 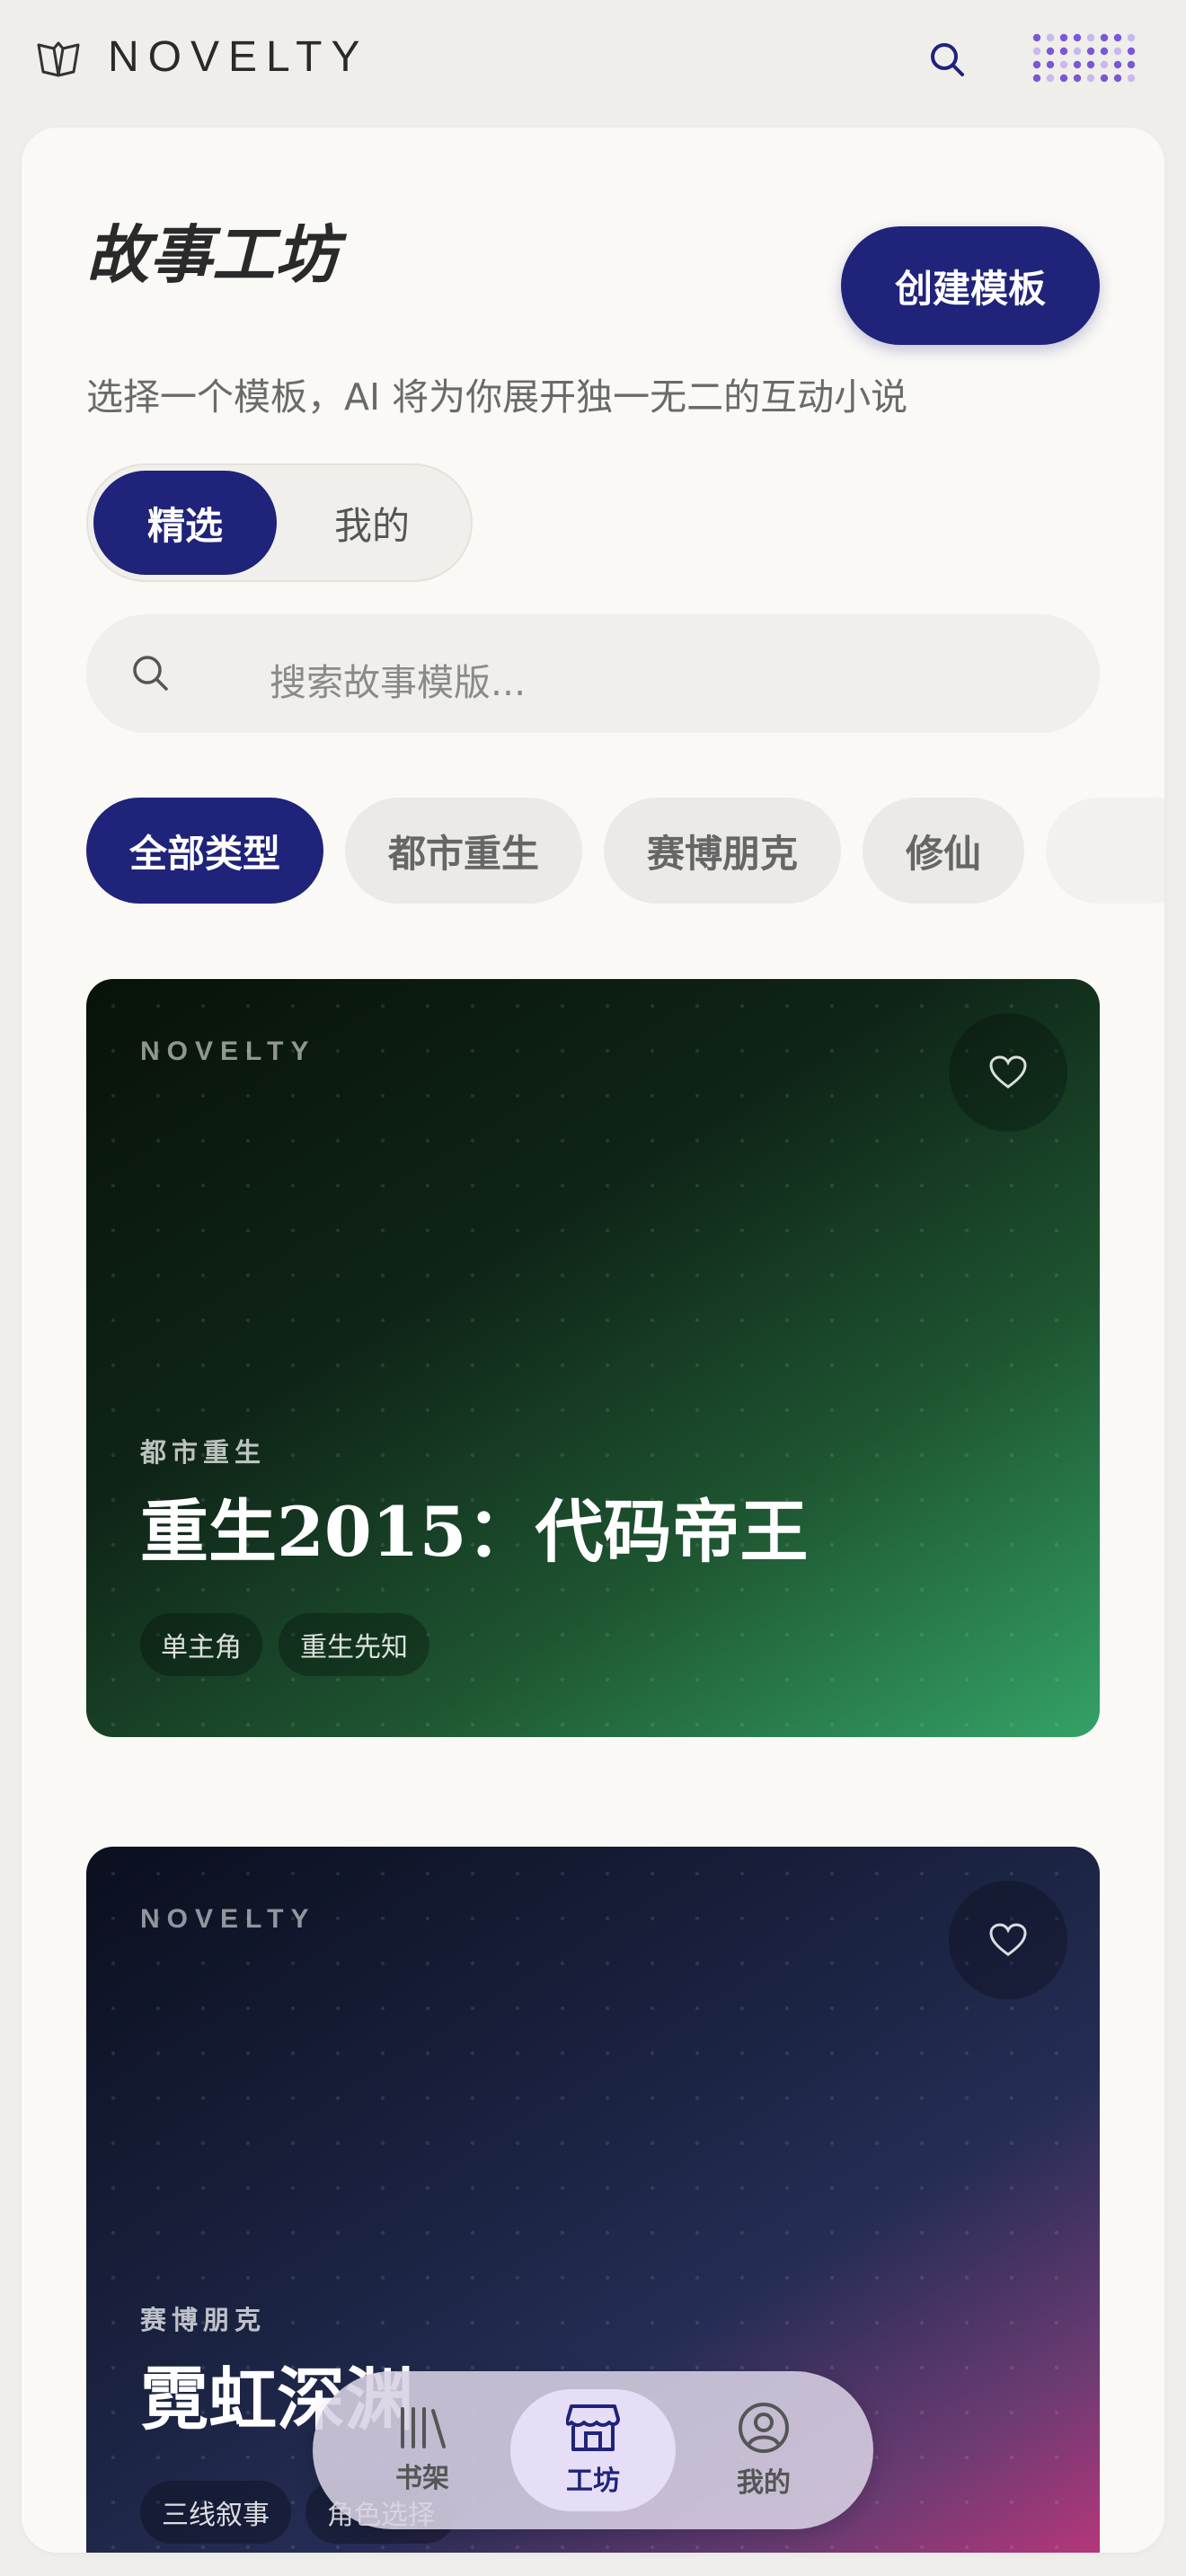 I want to click on chip-more, so click(x=1105, y=851).